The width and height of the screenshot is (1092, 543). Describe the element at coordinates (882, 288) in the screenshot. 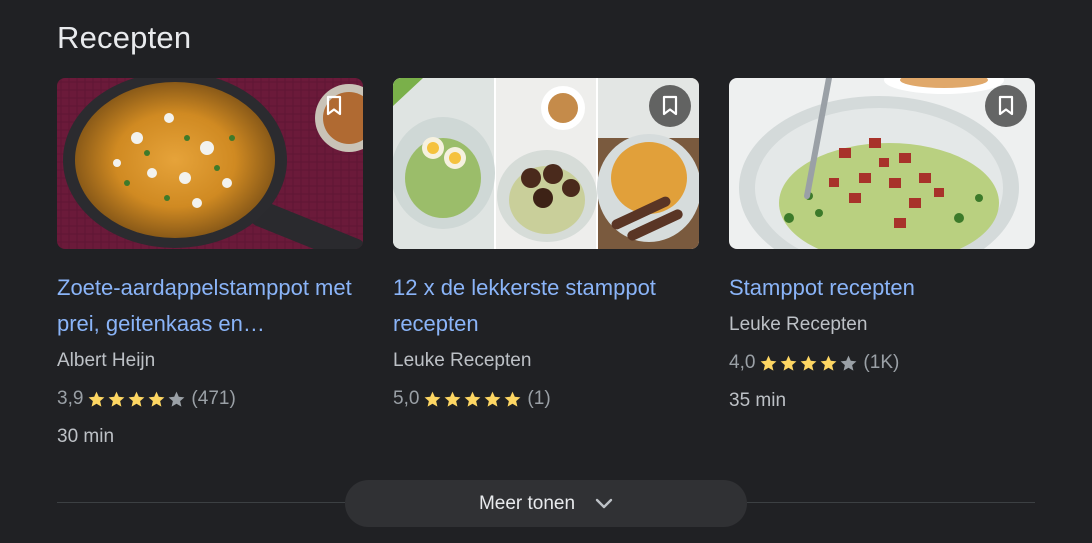

I see `recipe-title: Stamppot recepten` at that location.